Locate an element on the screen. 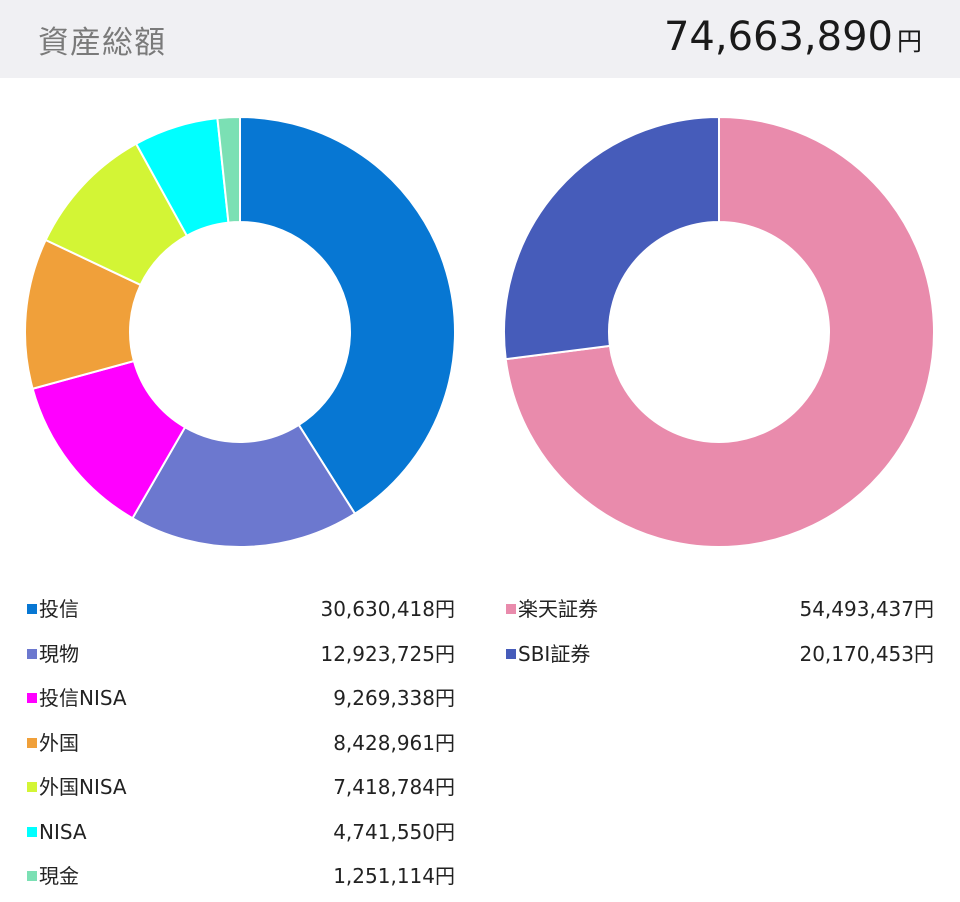 The image size is (960, 902). total-assets-value: 74,663,890 is located at coordinates (778, 37).